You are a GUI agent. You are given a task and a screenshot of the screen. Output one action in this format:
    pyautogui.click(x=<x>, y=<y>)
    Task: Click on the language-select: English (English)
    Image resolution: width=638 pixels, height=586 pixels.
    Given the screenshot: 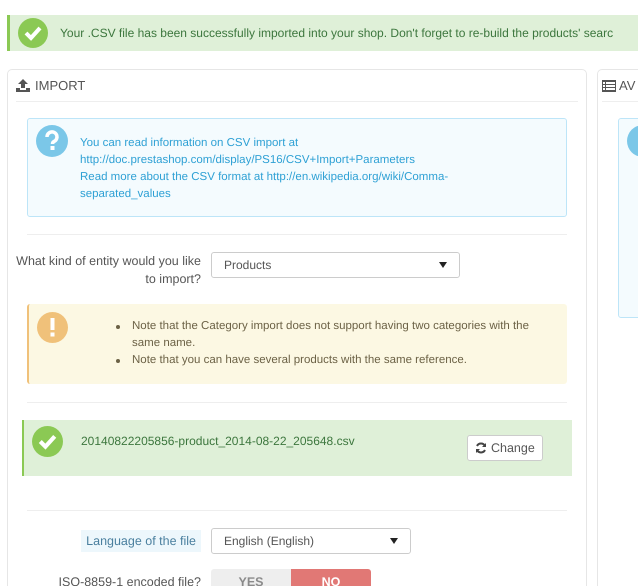 What is the action you would take?
    pyautogui.click(x=311, y=541)
    